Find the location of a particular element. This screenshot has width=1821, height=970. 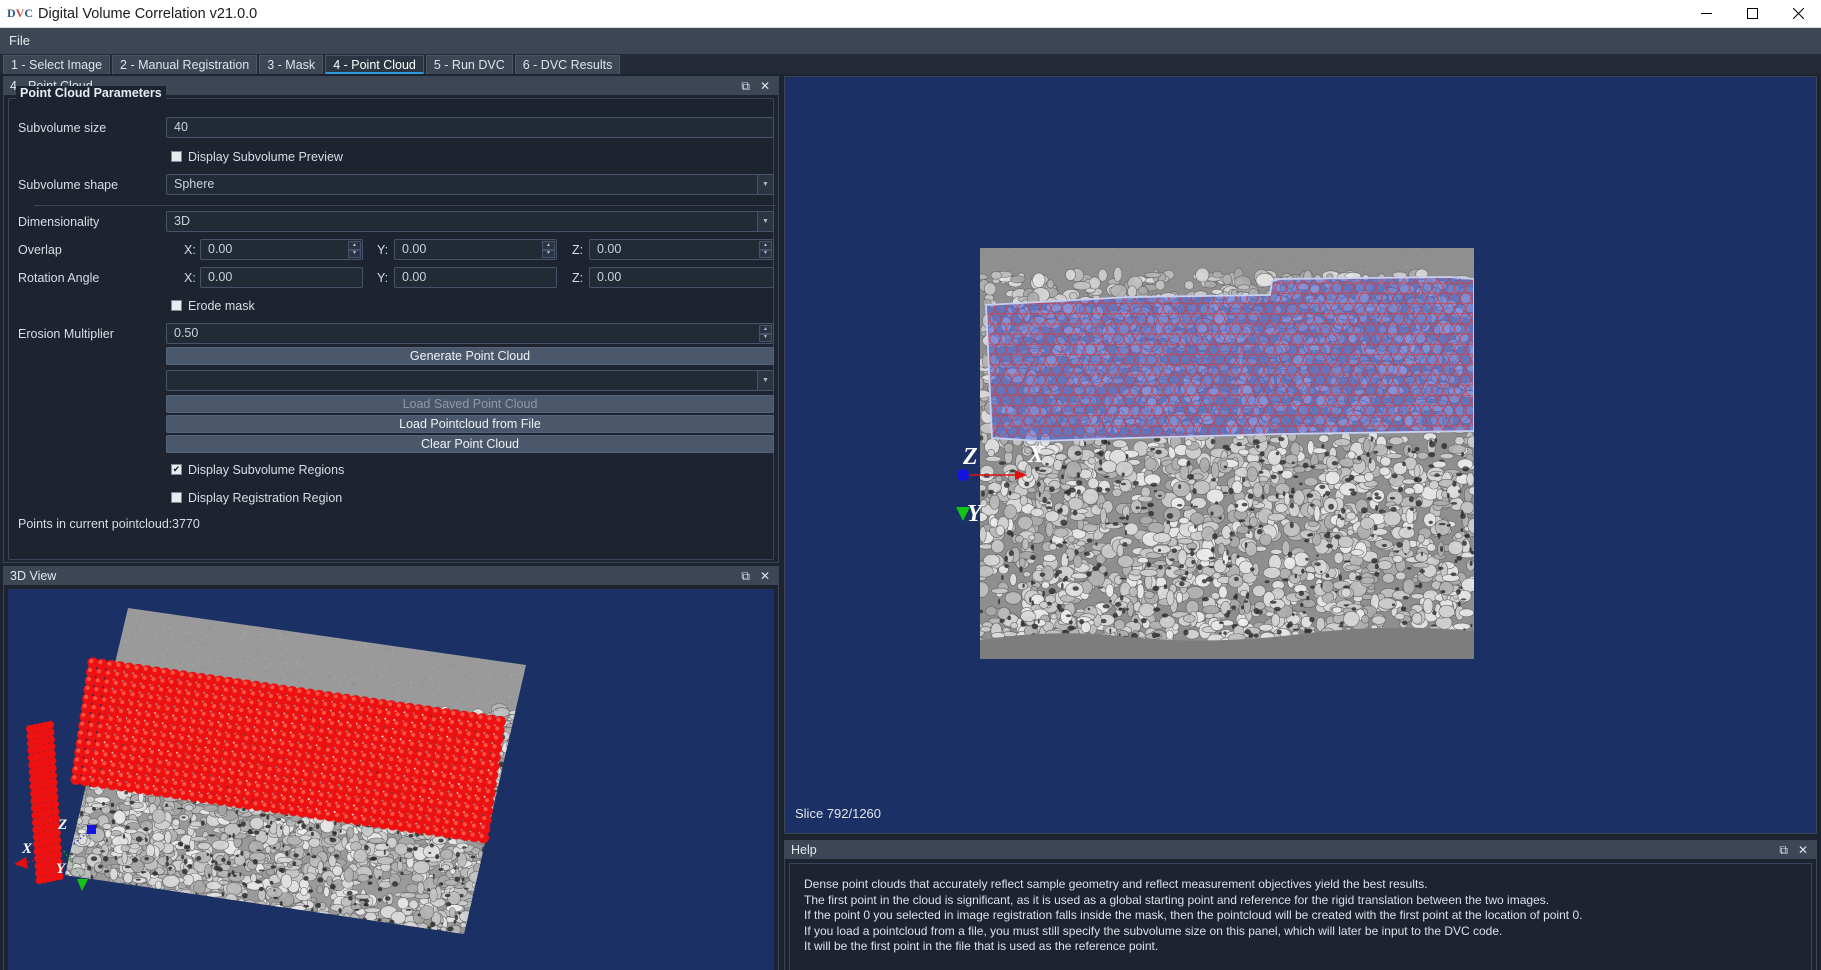

maximize-button is located at coordinates (1752, 14).